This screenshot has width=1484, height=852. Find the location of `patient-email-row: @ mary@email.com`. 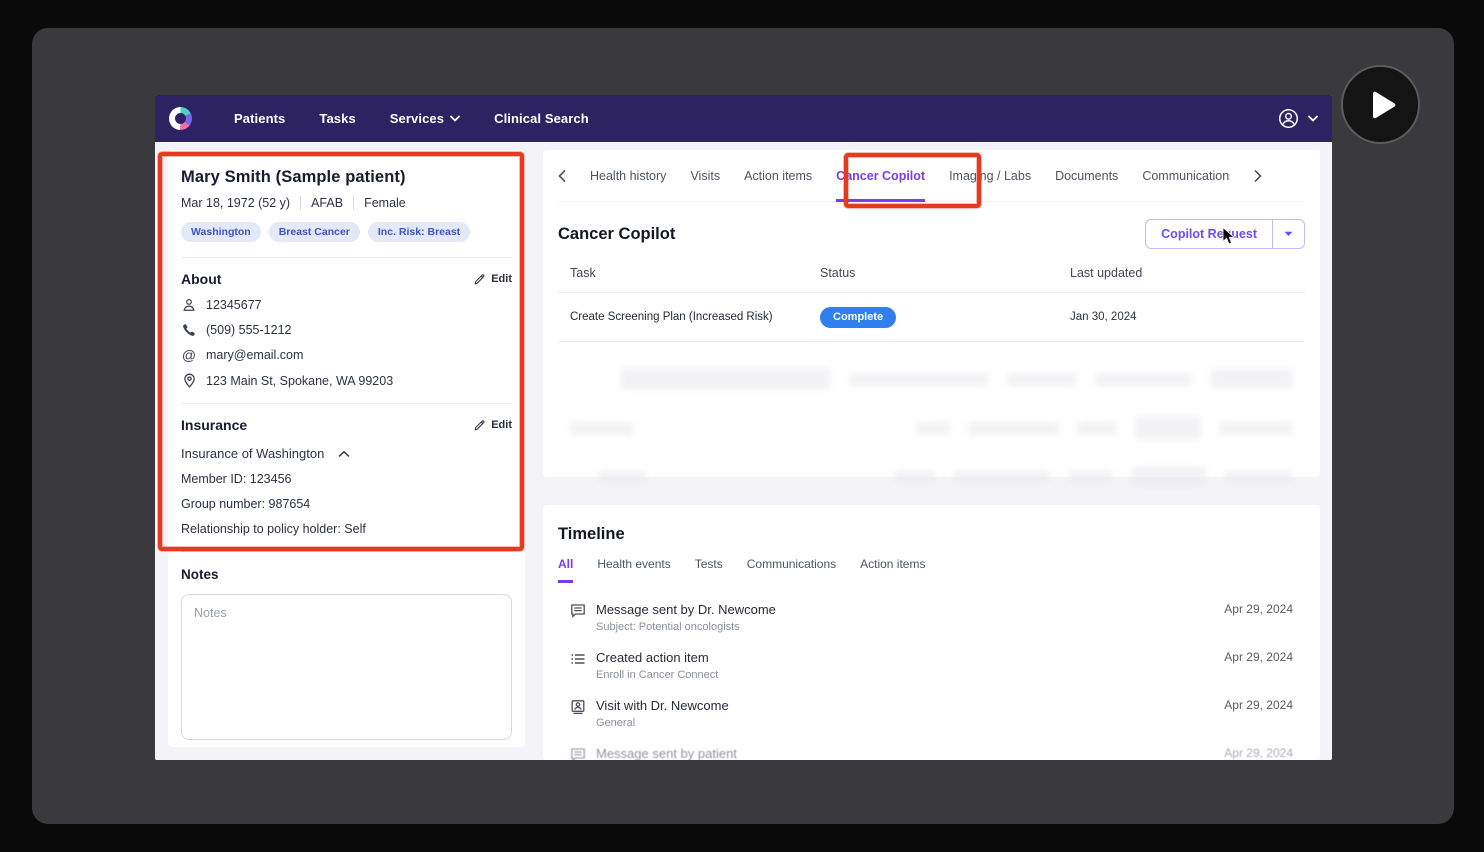

patient-email-row: @ mary@email.com is located at coordinates (346, 355).